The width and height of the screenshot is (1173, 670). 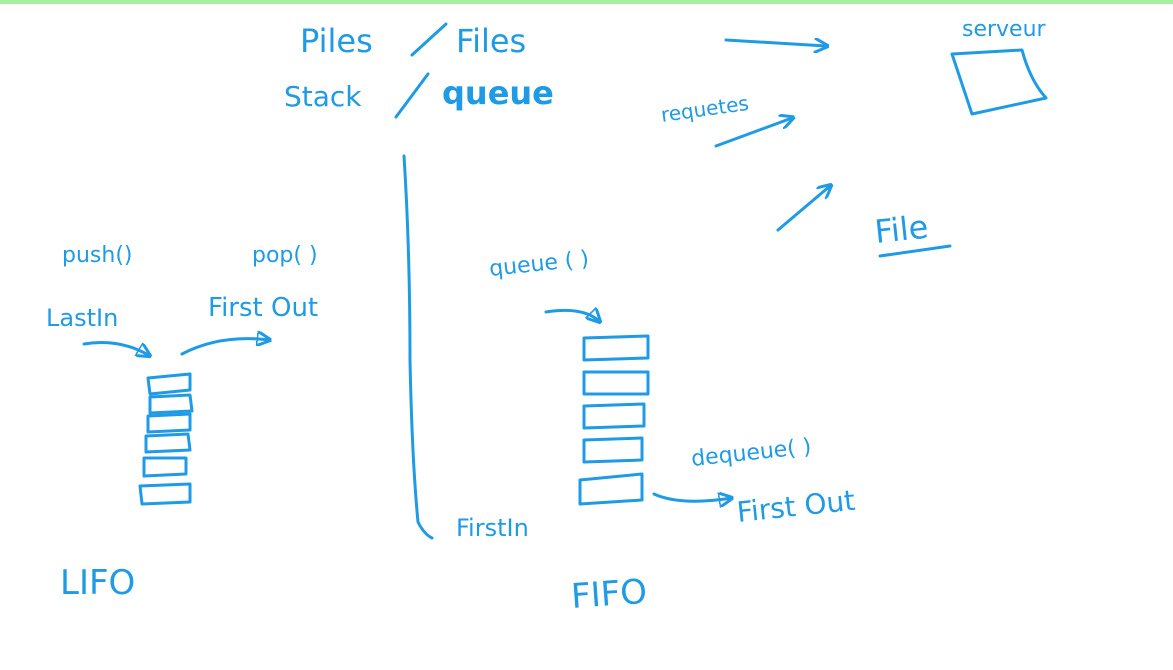 I want to click on lifo-title: LIFO, so click(x=97, y=583).